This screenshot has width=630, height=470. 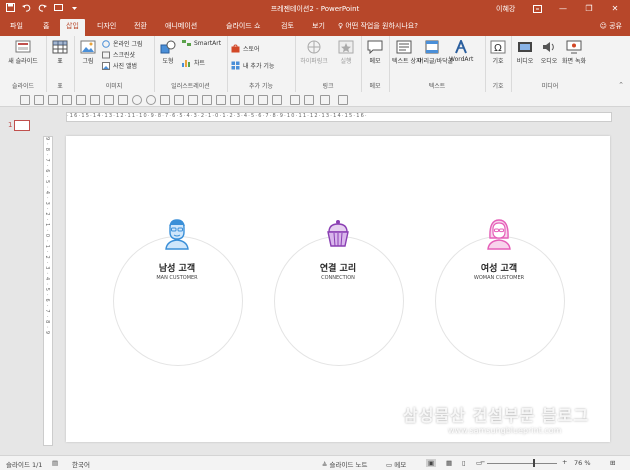 I want to click on comment-button: 메모, so click(x=375, y=52).